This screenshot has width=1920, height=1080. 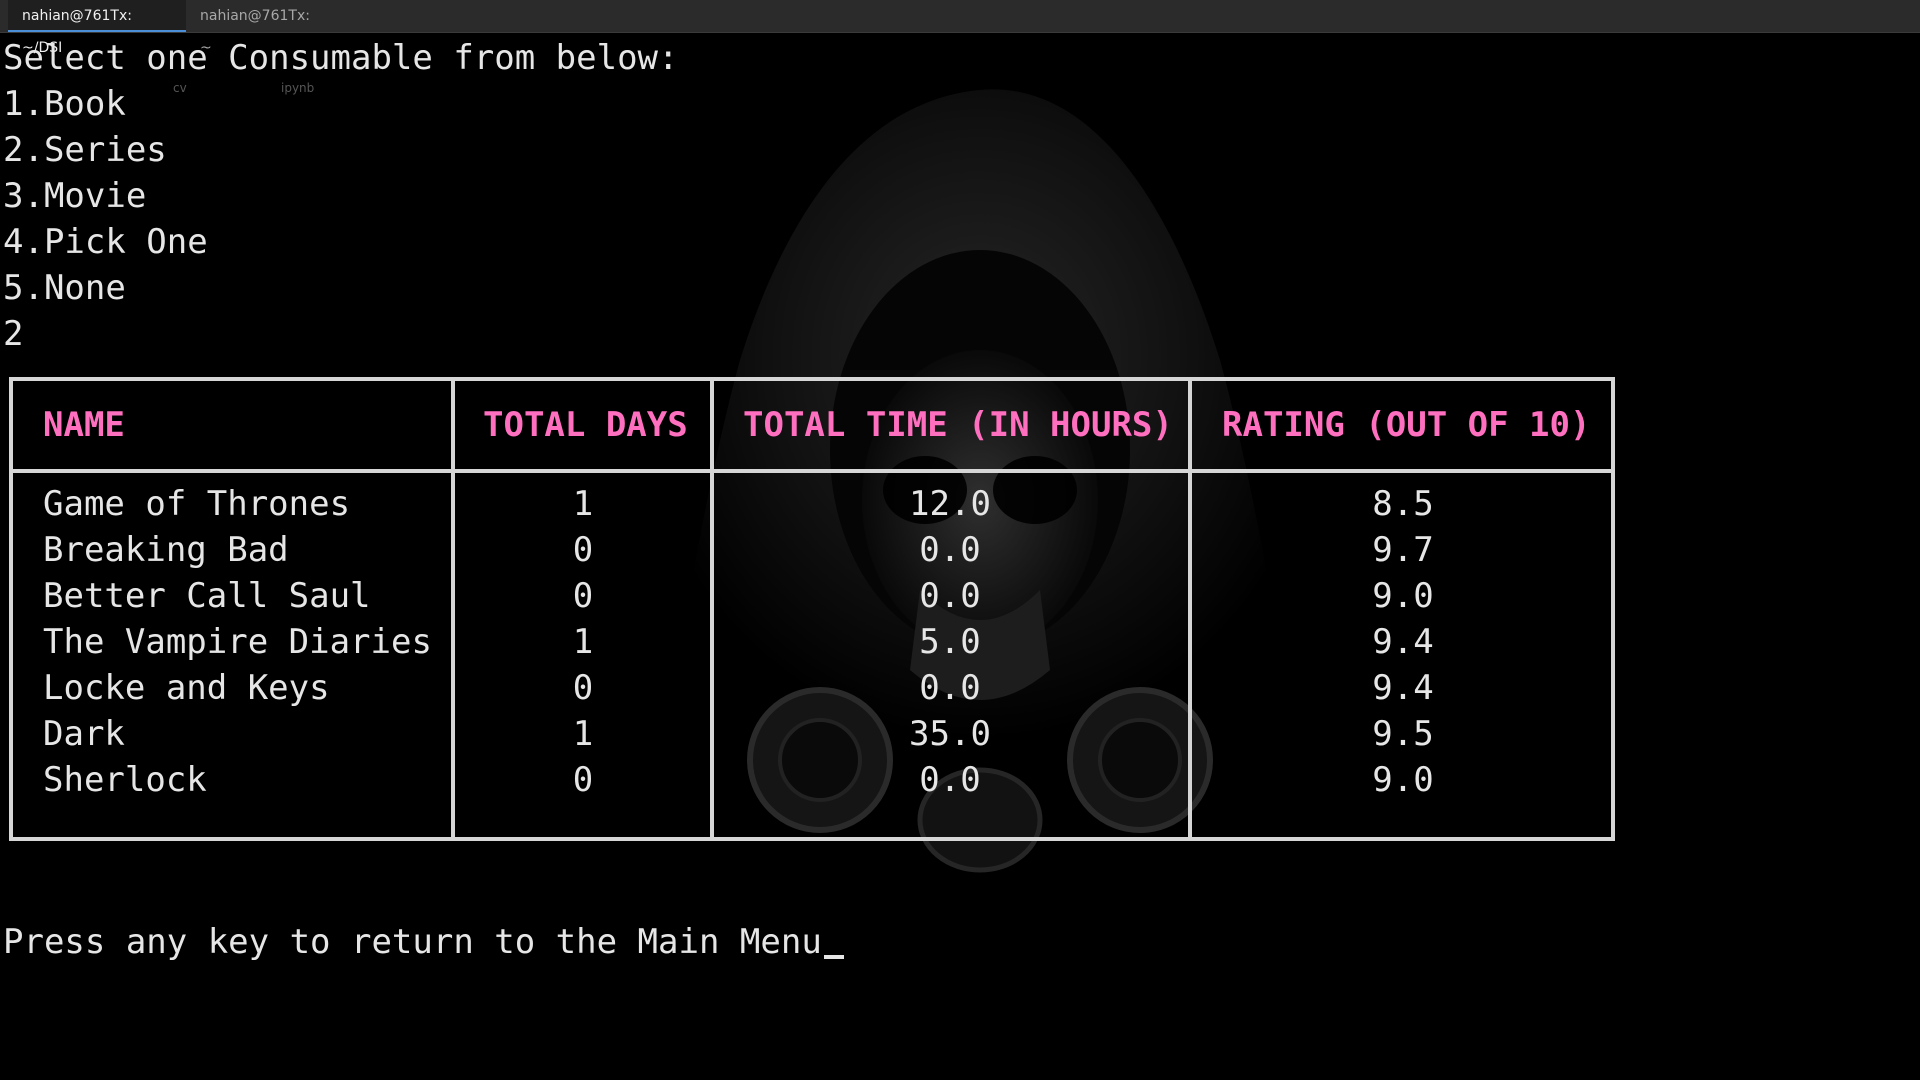 What do you see at coordinates (341, 58) in the screenshot?
I see `prompt-line: Select one Consumable from below:` at bounding box center [341, 58].